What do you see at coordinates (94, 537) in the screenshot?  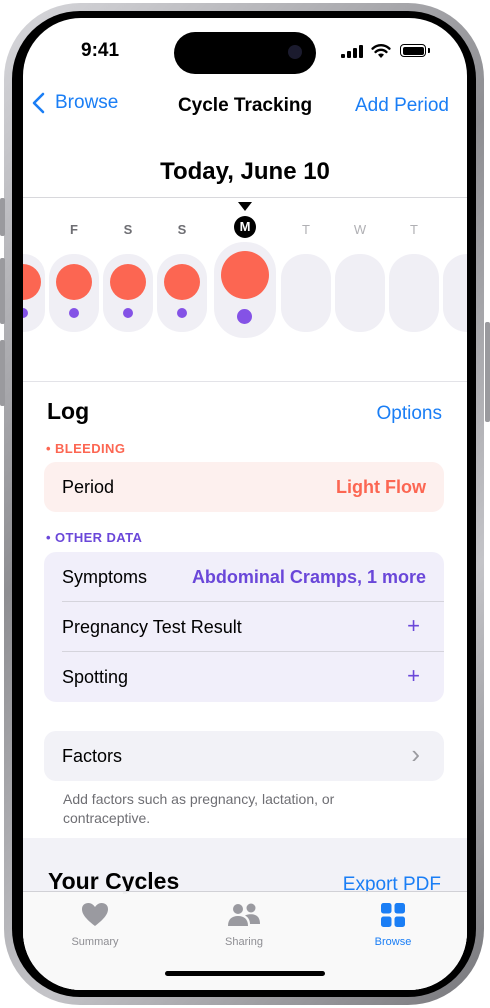 I see `other-data-caption: • OTHER DATA` at bounding box center [94, 537].